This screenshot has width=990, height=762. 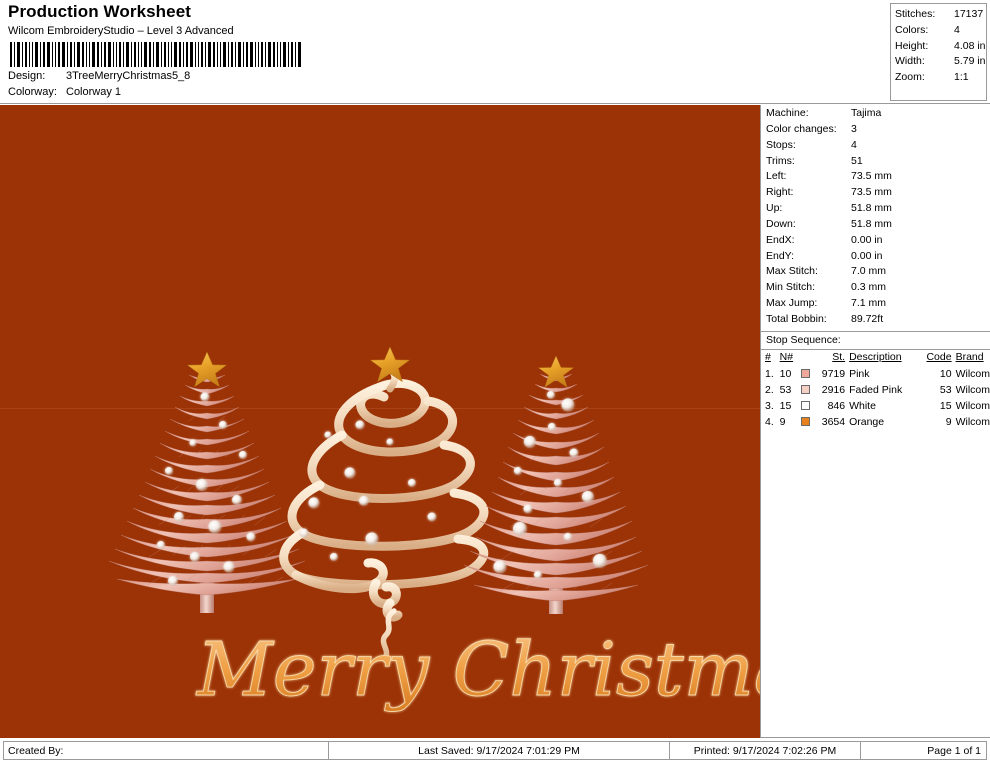 I want to click on stat-label: Right:, so click(x=780, y=192).